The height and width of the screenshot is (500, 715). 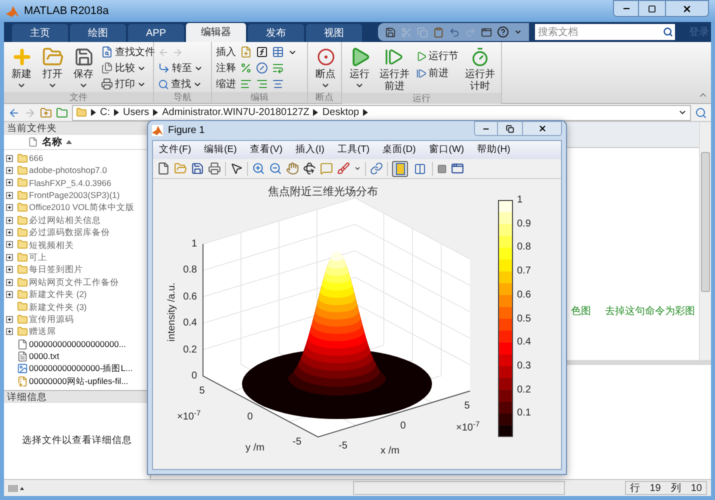 I want to click on restore-icon, so click(x=510, y=128).